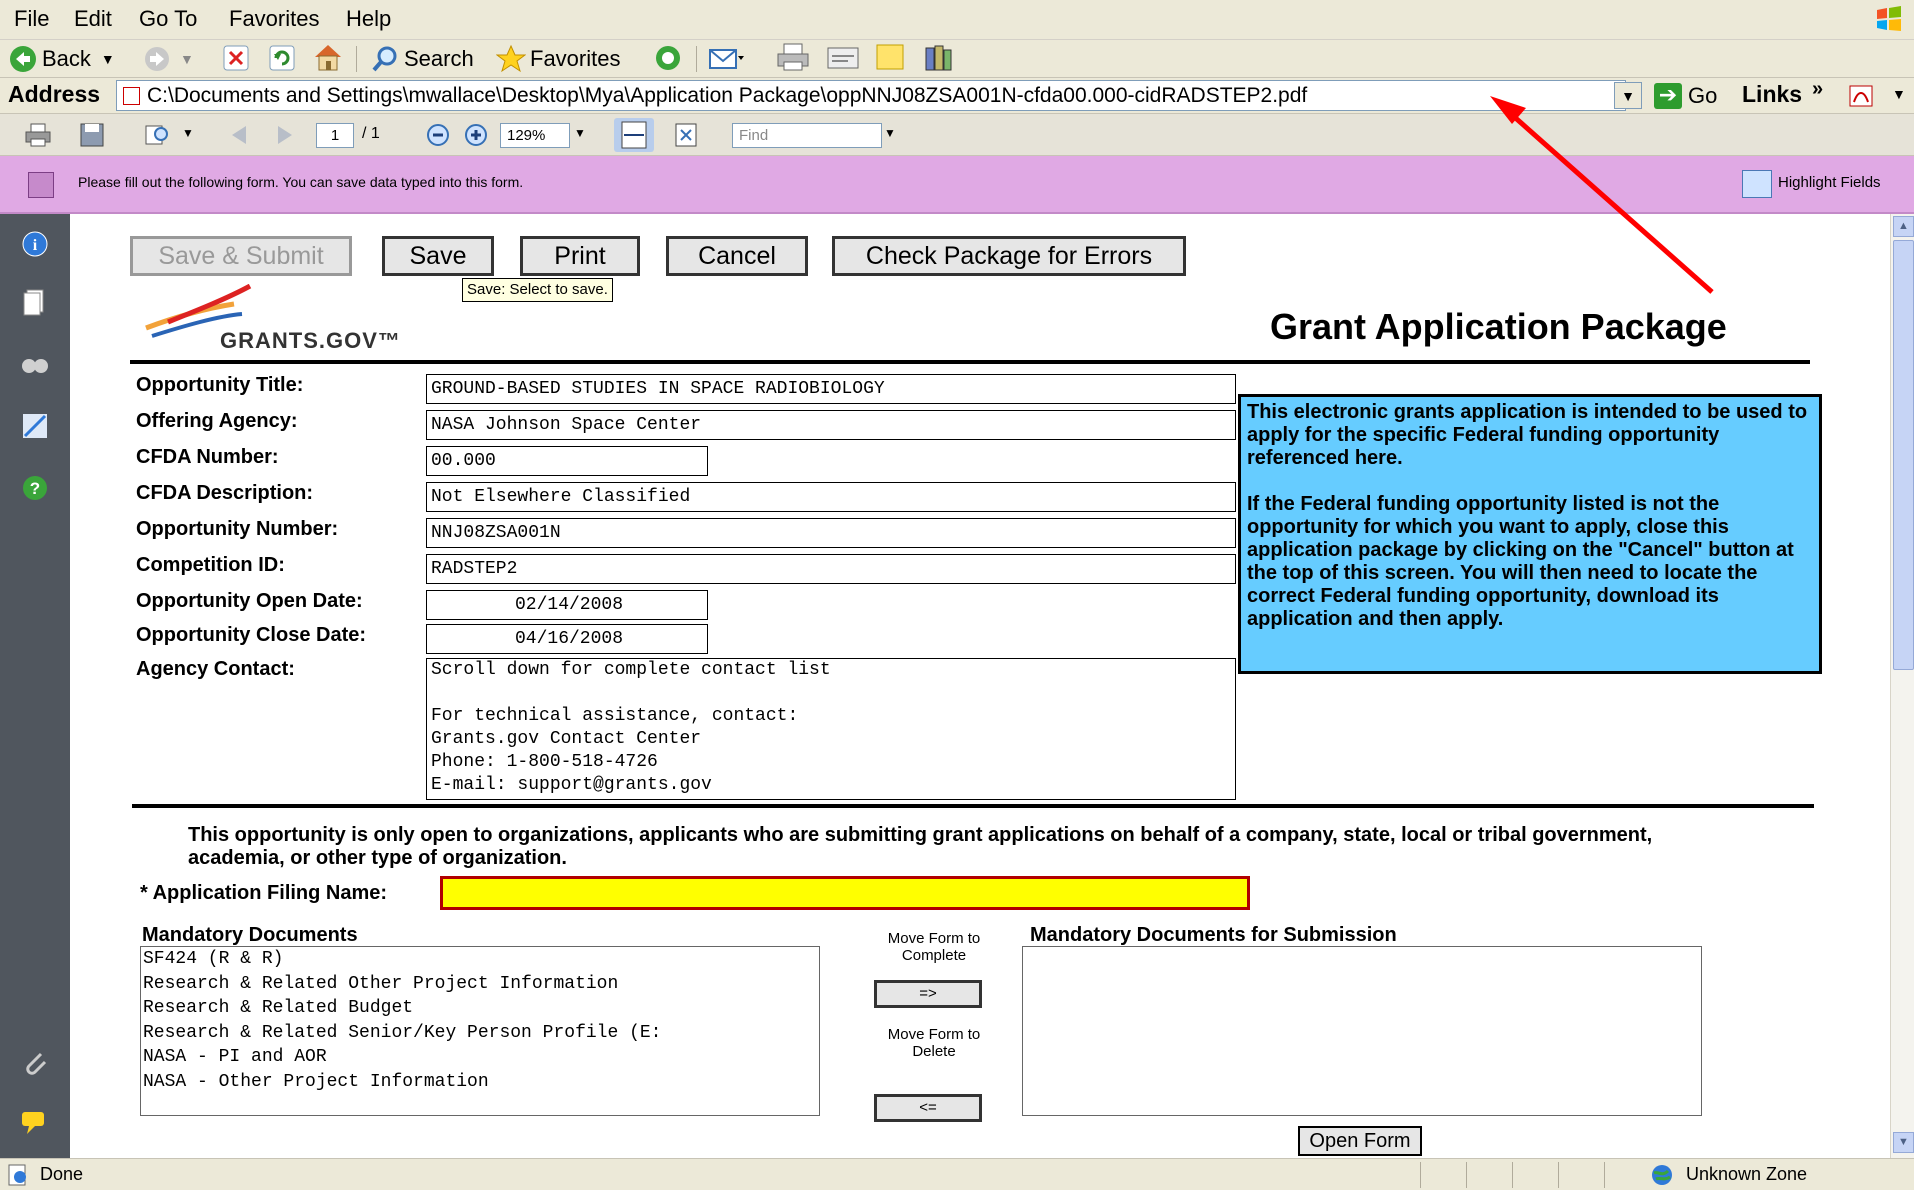  What do you see at coordinates (957, 20) in the screenshot?
I see `menu-bar: File Edit Go To Favorites Help` at bounding box center [957, 20].